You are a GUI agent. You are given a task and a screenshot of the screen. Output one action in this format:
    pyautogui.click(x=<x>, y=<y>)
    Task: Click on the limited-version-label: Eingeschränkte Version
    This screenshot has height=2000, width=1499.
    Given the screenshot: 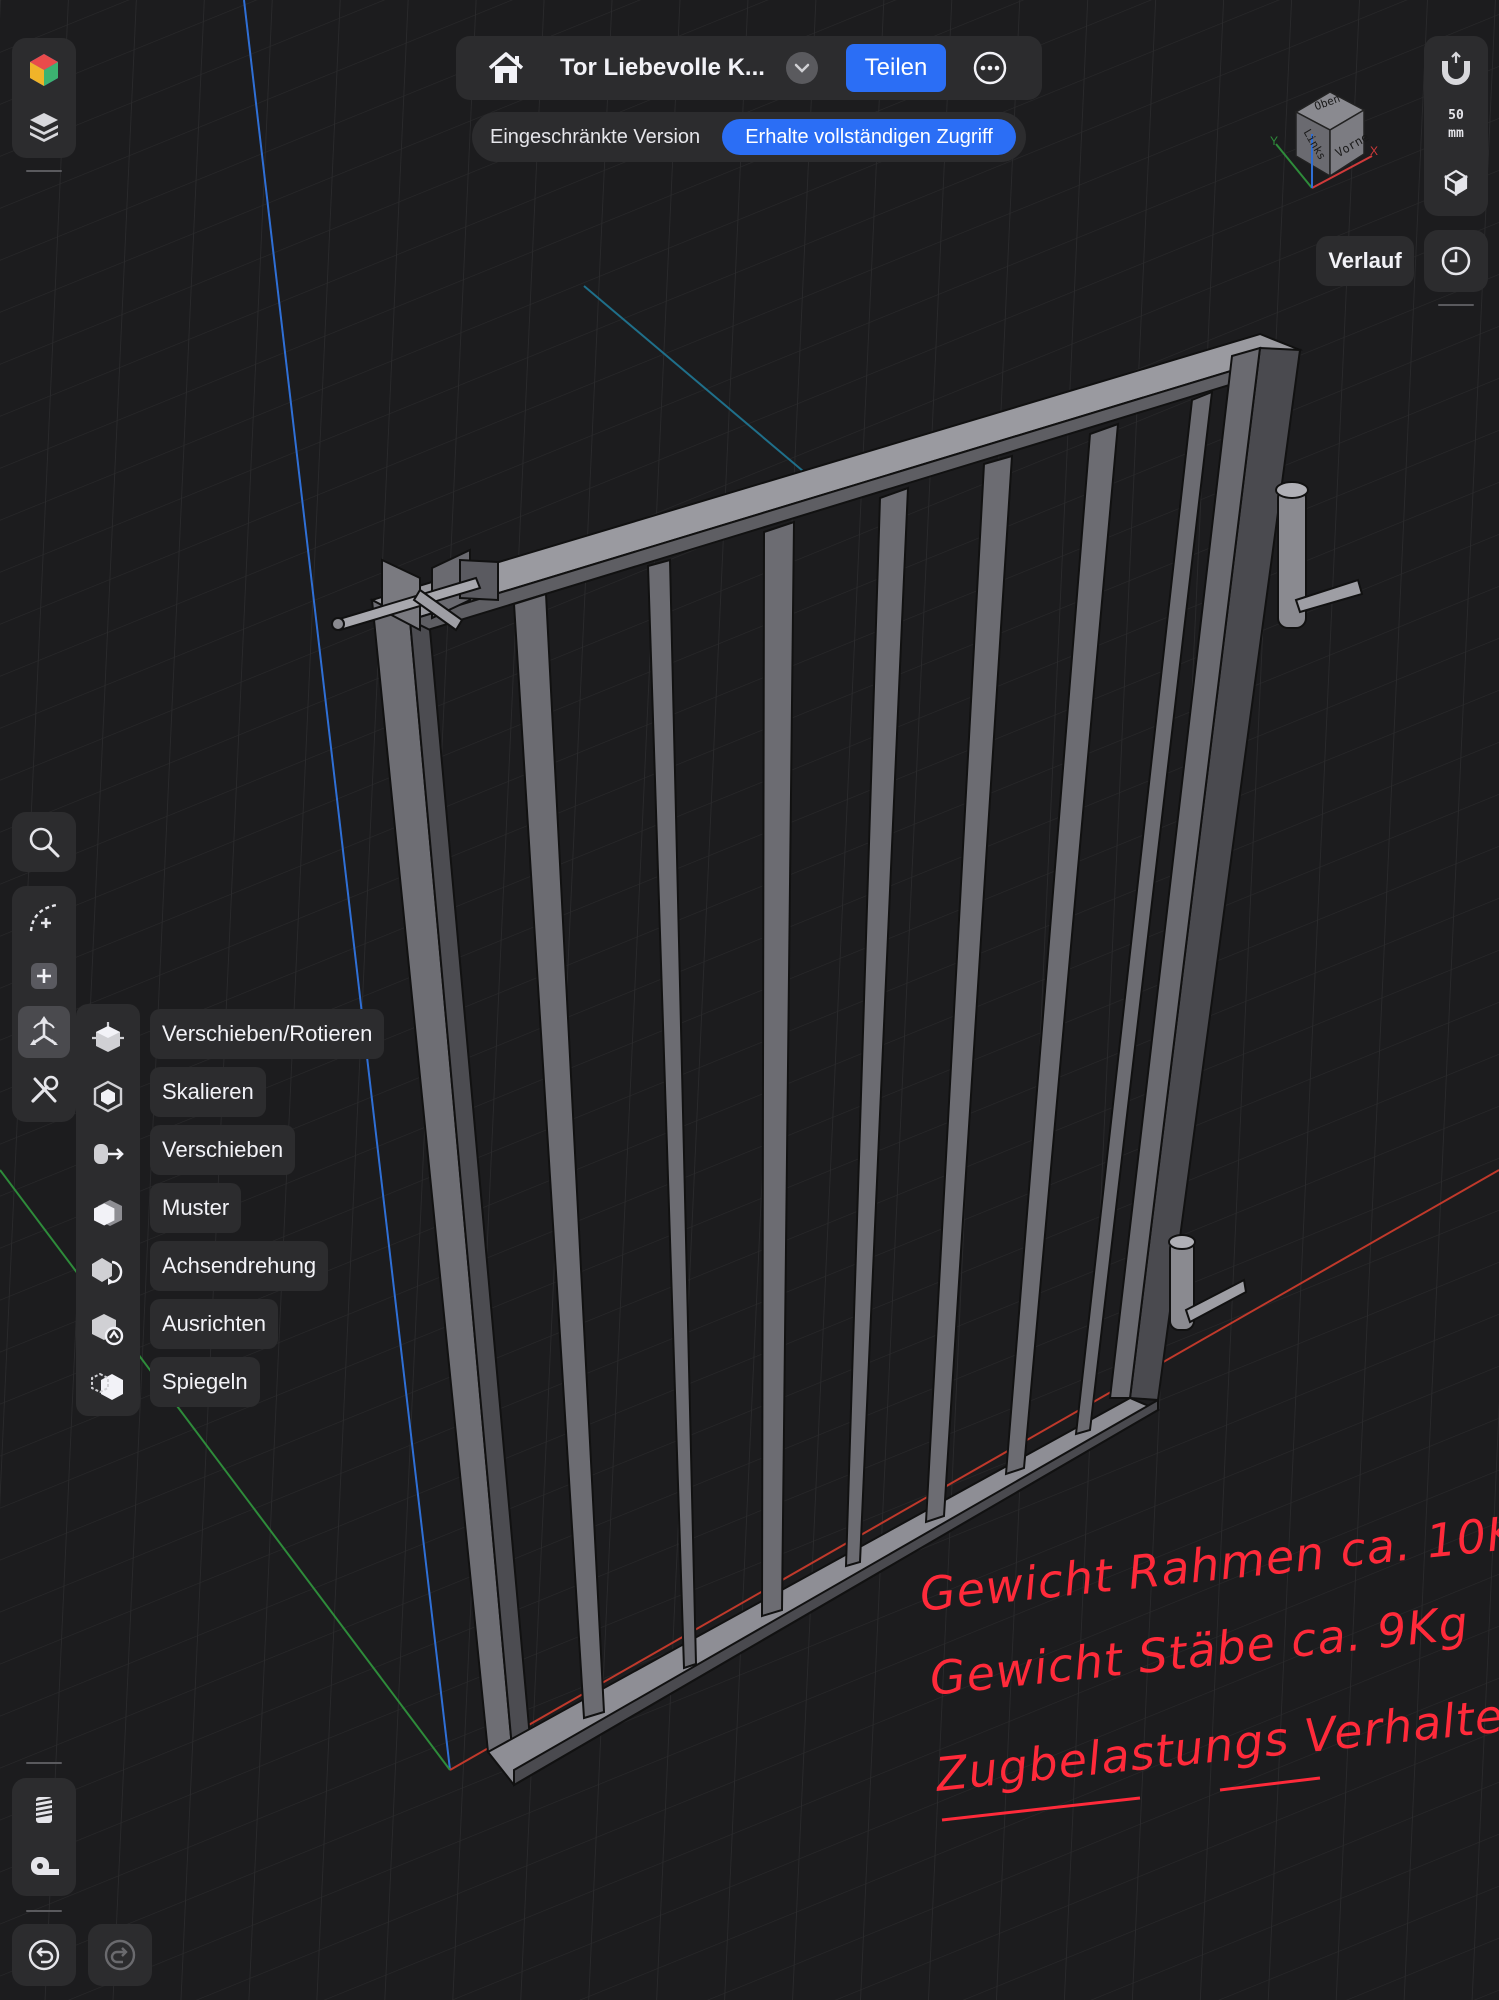 What is the action you would take?
    pyautogui.click(x=595, y=137)
    